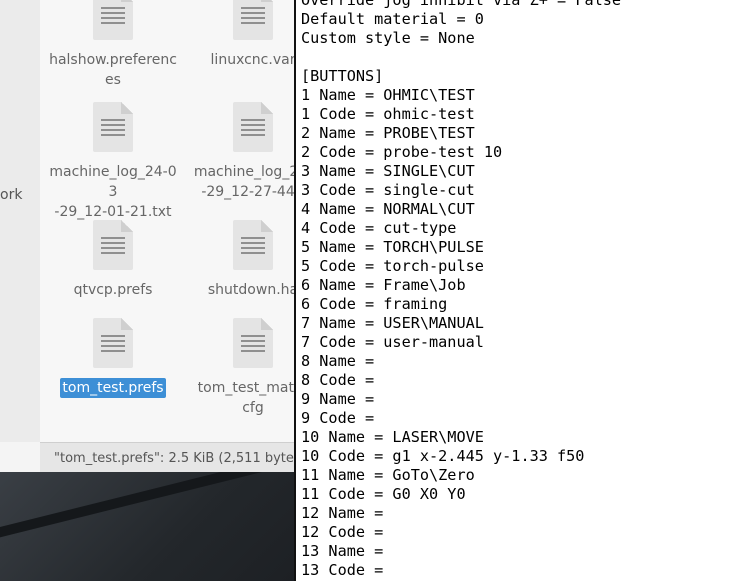 Image resolution: width=734 pixels, height=581 pixels. Describe the element at coordinates (248, 192) in the screenshot. I see `file-name-line: -29_12-27-44.t` at that location.